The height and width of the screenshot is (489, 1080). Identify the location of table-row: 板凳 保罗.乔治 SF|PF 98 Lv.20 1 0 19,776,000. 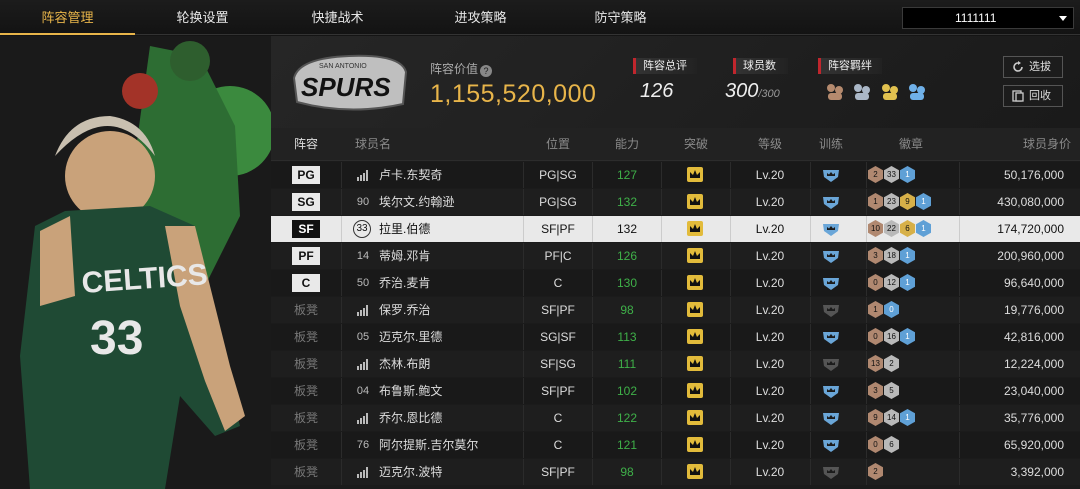
(675, 310).